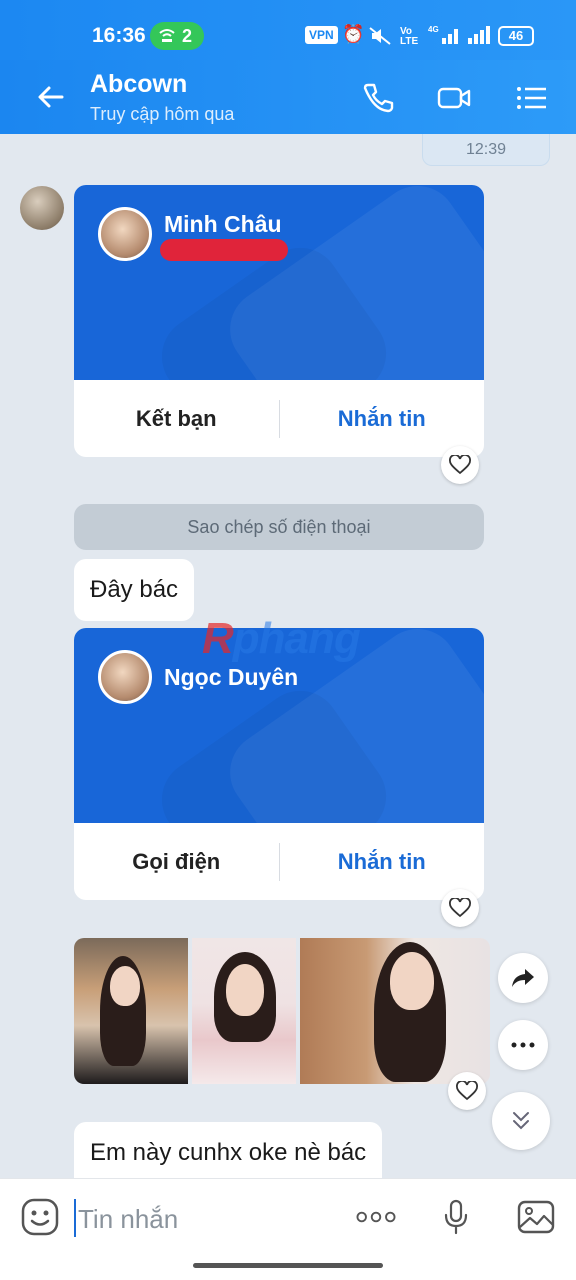  I want to click on double-chevron-down-icon, so click(521, 1121).